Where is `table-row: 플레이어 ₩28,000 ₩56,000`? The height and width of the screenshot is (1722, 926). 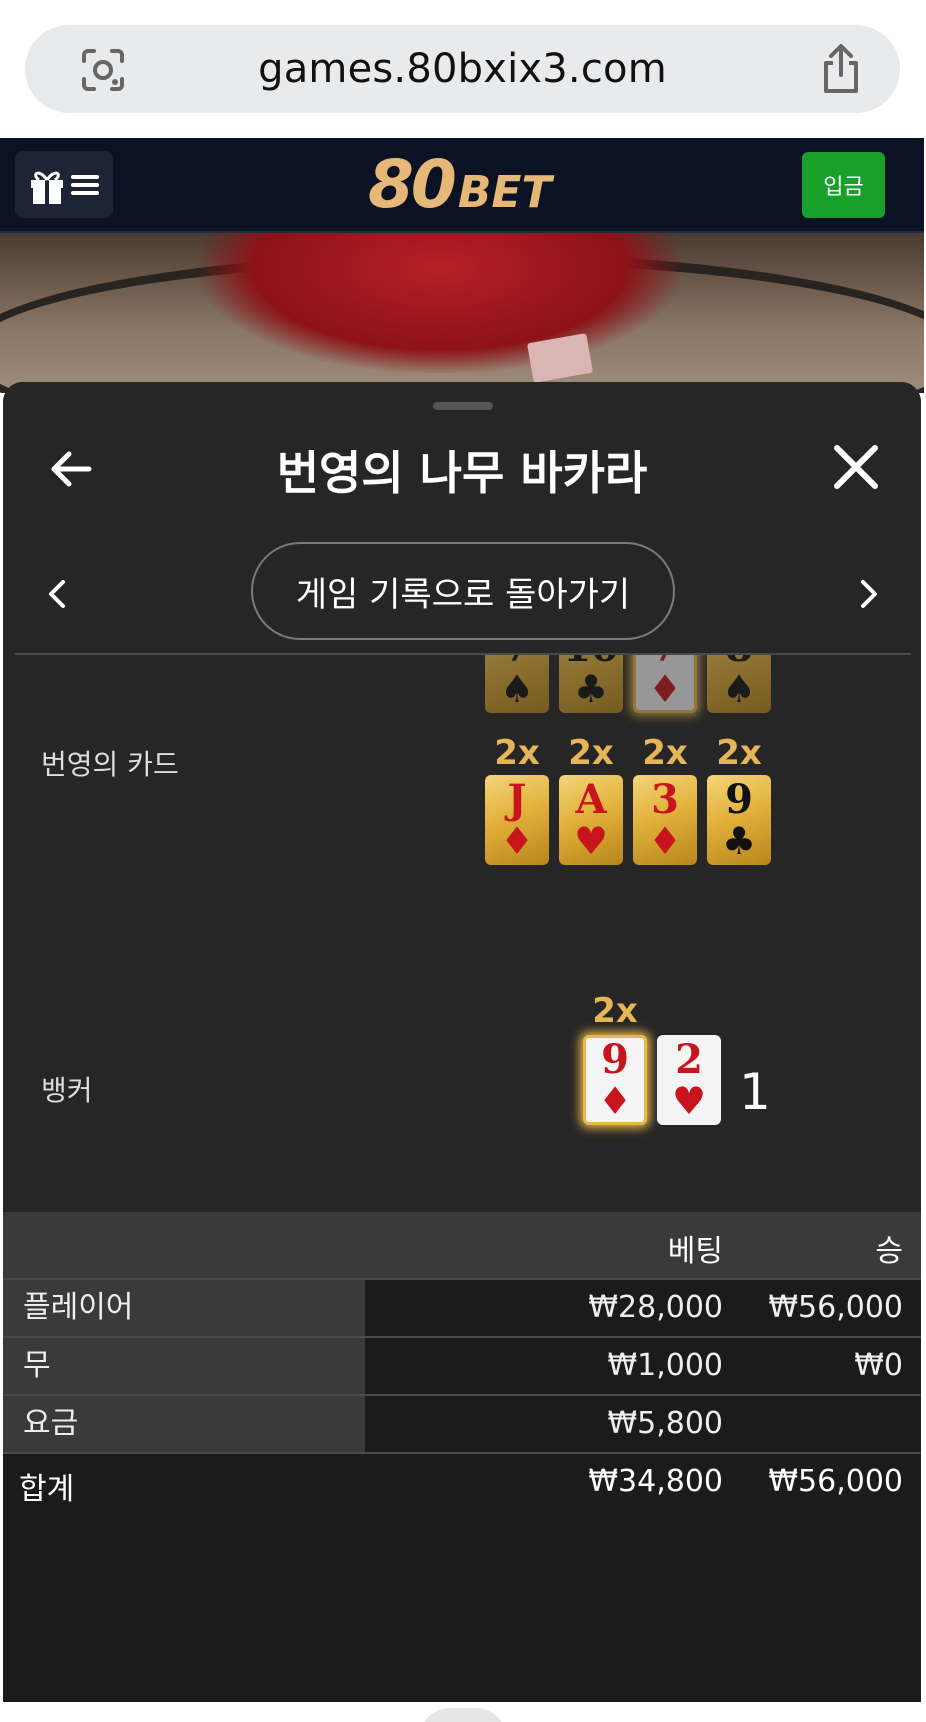 table-row: 플레이어 ₩28,000 ₩56,000 is located at coordinates (462, 1307).